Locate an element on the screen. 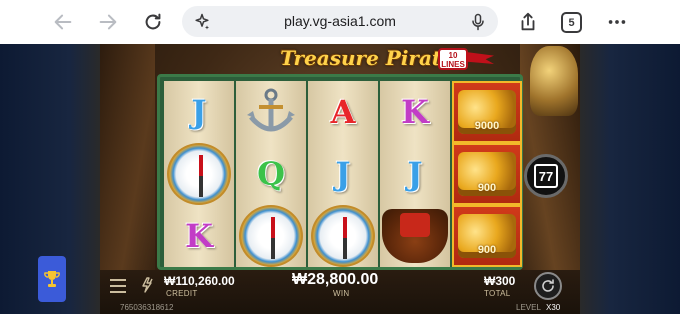  more-options-icon is located at coordinates (617, 22).